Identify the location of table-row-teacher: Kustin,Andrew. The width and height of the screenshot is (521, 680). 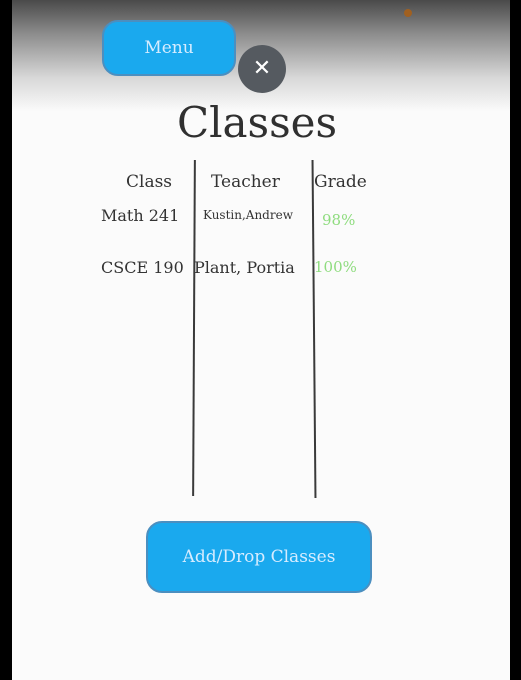
(248, 215).